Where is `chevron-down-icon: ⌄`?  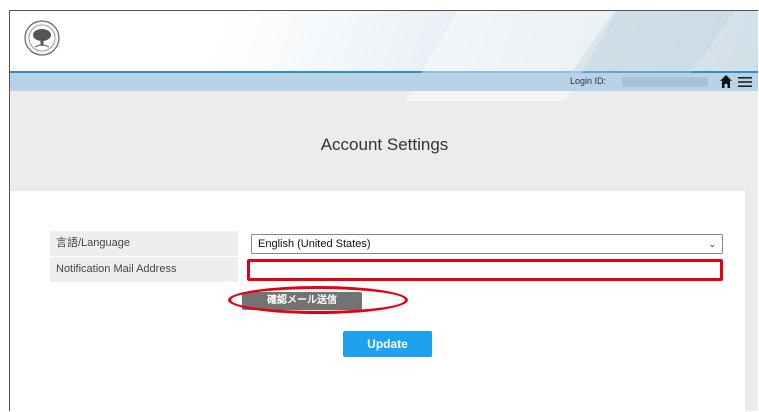
chevron-down-icon: ⌄ is located at coordinates (712, 244).